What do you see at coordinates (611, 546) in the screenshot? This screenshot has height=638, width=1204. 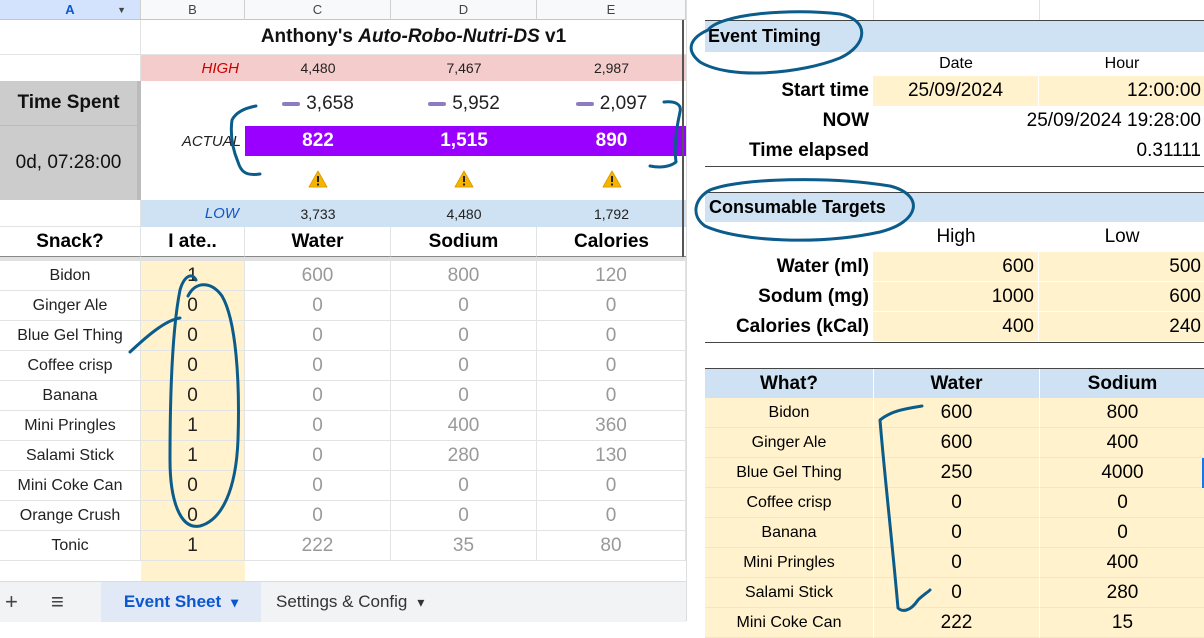 I see `snack-calories: 80` at bounding box center [611, 546].